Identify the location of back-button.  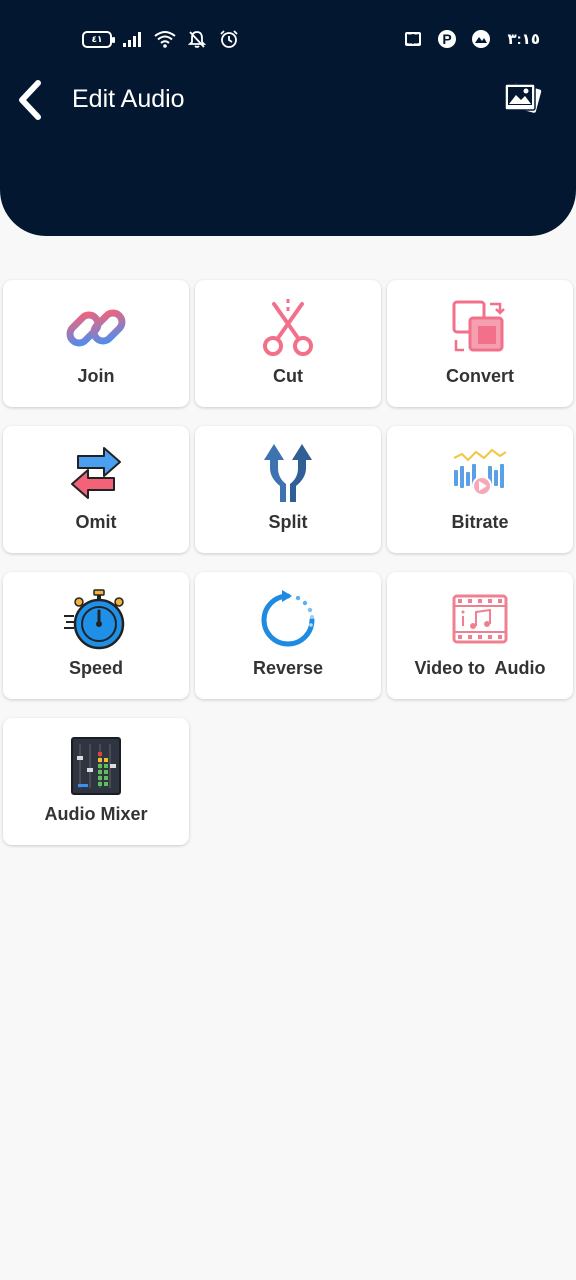
(30, 100).